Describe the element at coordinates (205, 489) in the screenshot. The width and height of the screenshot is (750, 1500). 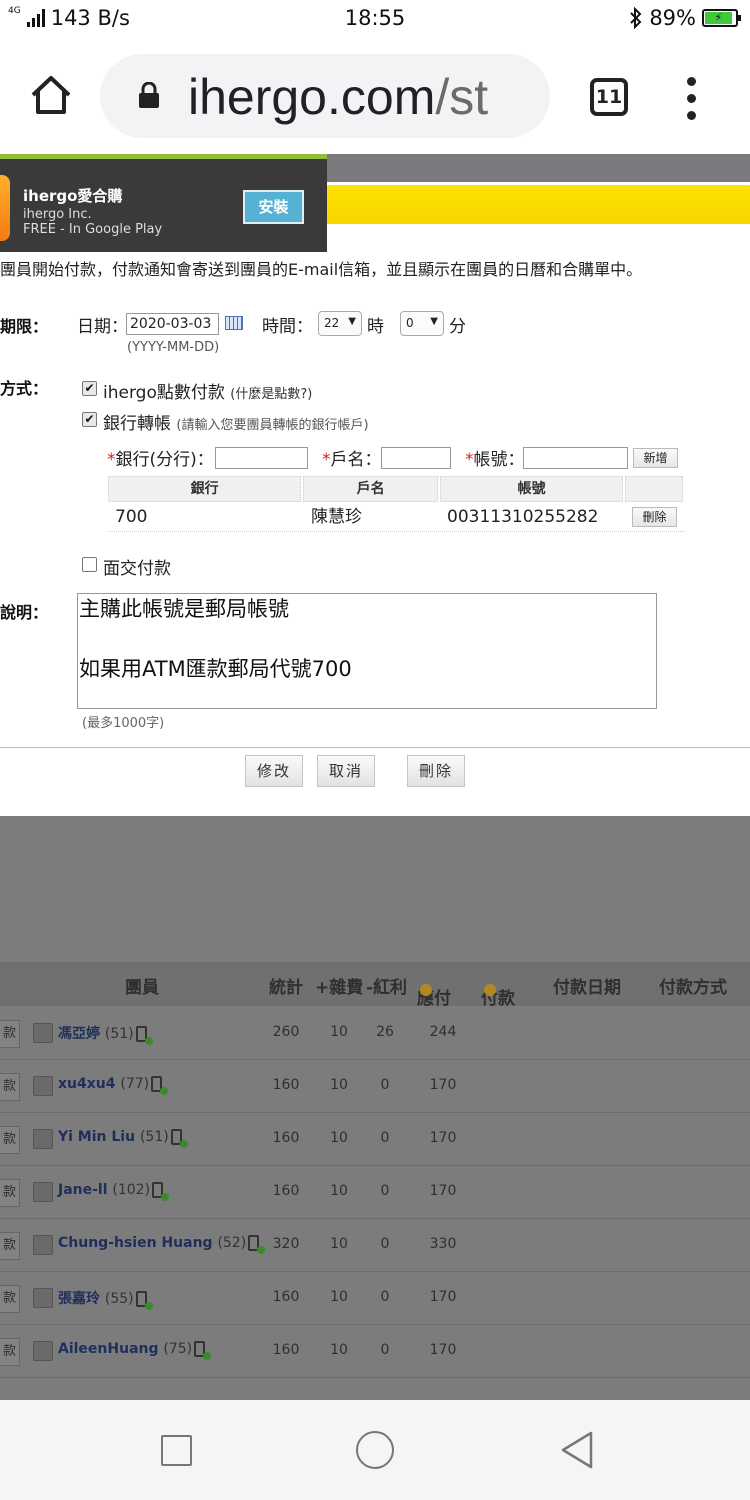
I see `col-bank: 銀行` at that location.